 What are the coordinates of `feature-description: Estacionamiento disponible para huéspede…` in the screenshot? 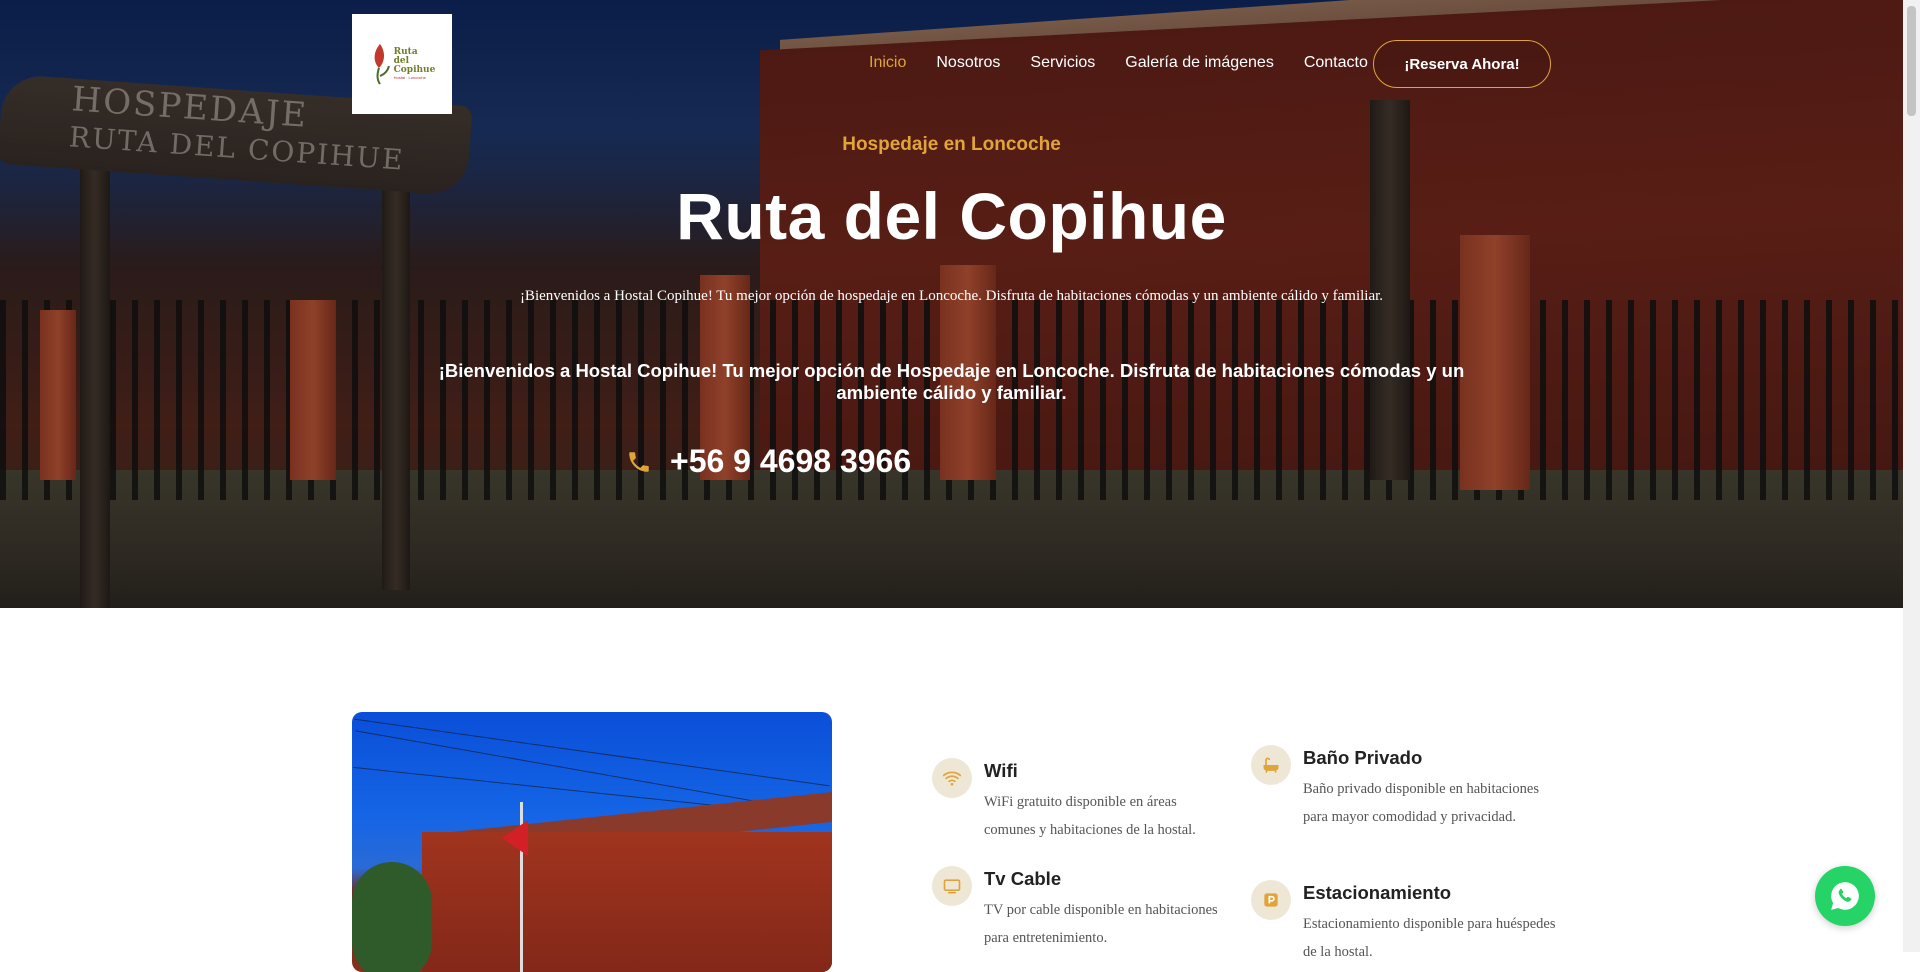 It's located at (1429, 938).